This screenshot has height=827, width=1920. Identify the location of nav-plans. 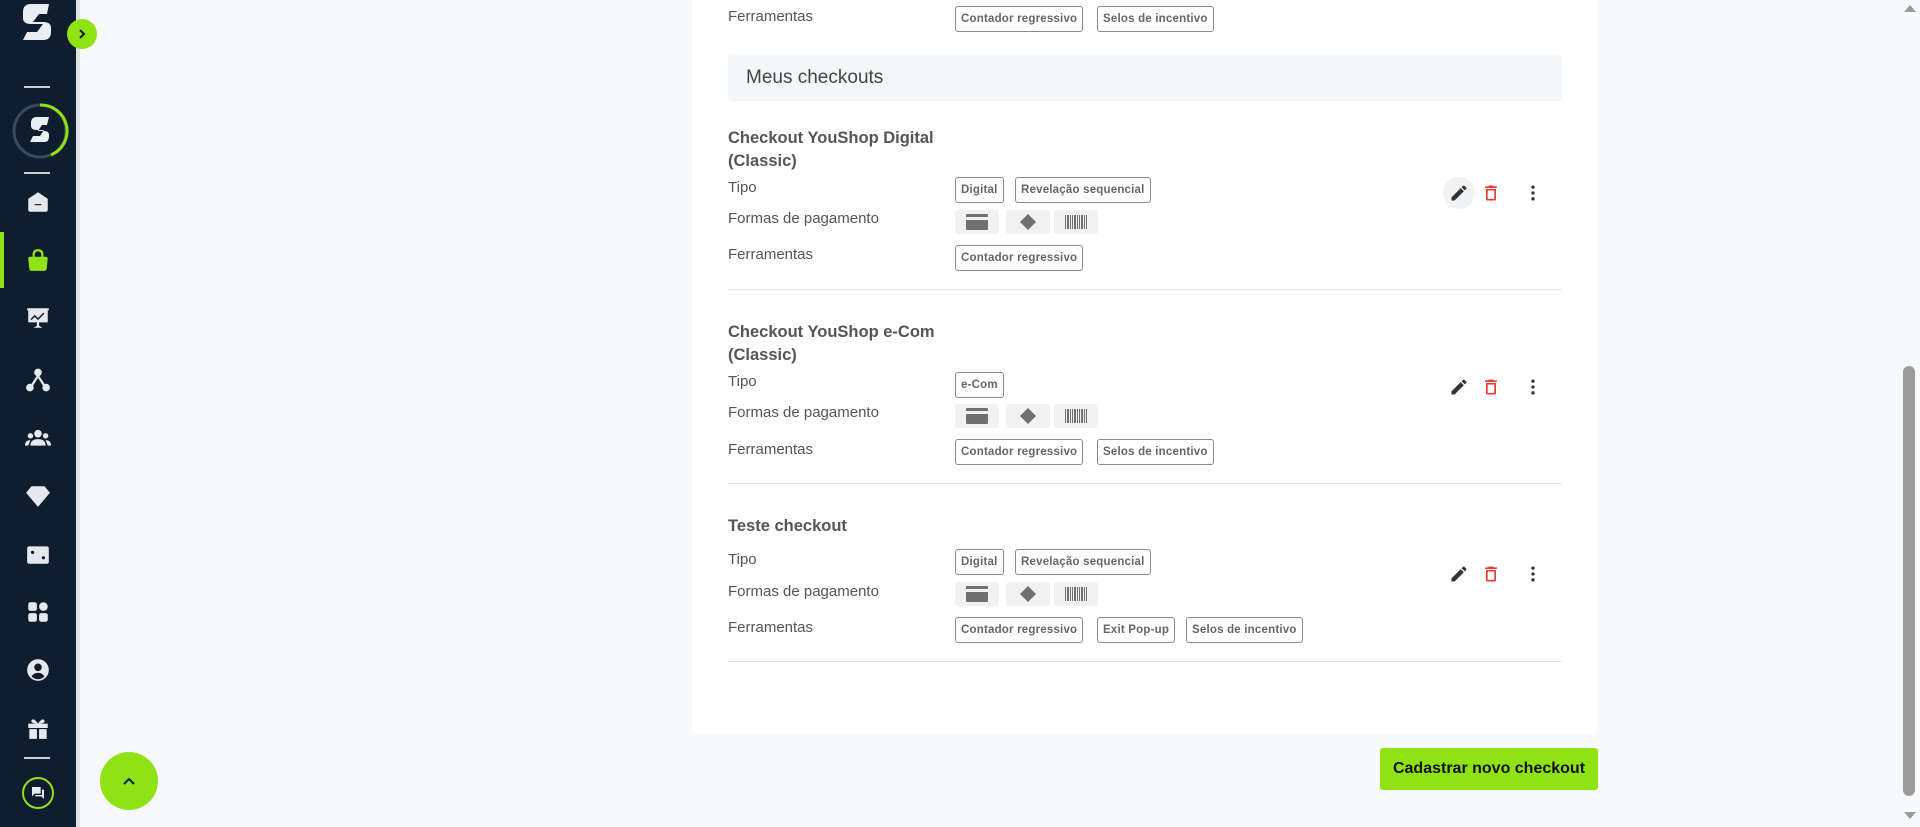
(38, 496).